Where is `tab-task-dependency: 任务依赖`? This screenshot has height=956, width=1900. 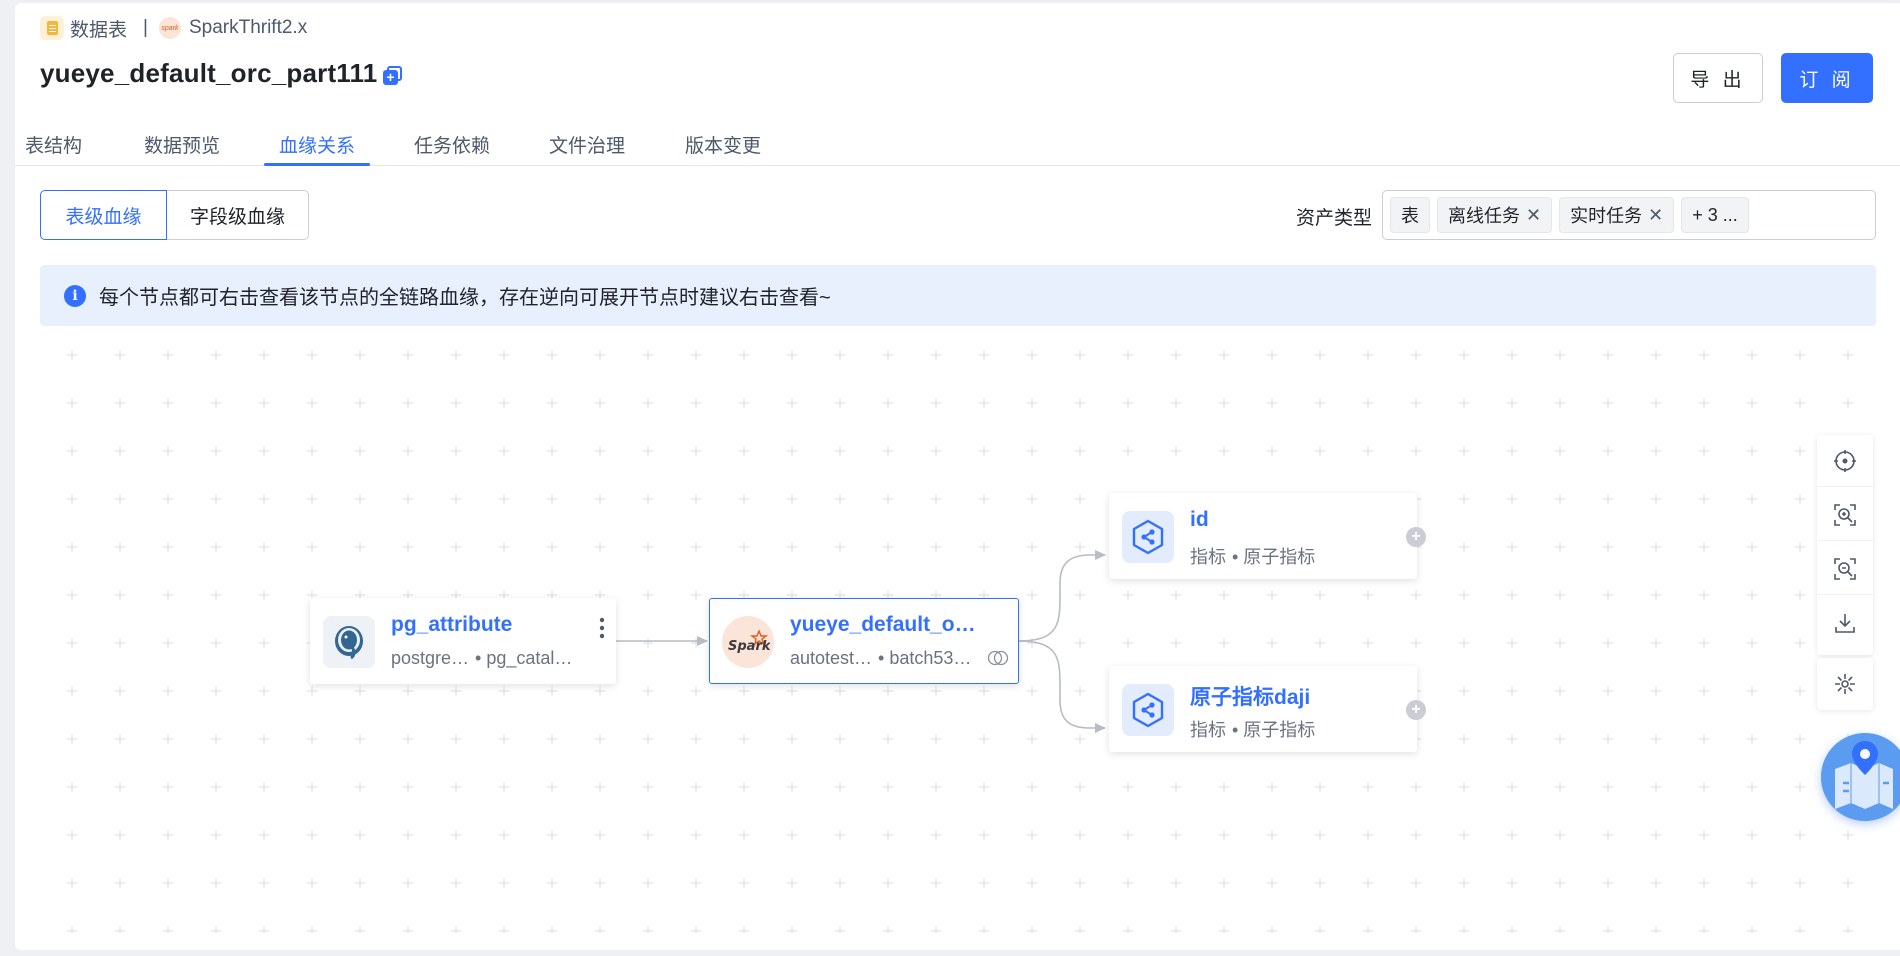
tab-task-dependency: 任务依赖 is located at coordinates (452, 148).